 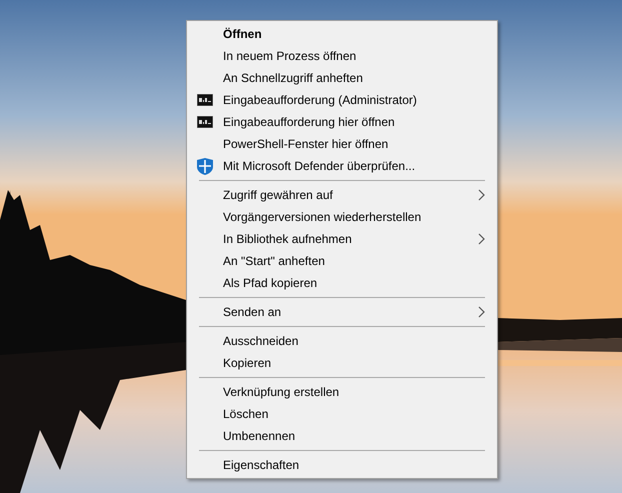 I want to click on menu-item: Kopieren, so click(x=342, y=363).